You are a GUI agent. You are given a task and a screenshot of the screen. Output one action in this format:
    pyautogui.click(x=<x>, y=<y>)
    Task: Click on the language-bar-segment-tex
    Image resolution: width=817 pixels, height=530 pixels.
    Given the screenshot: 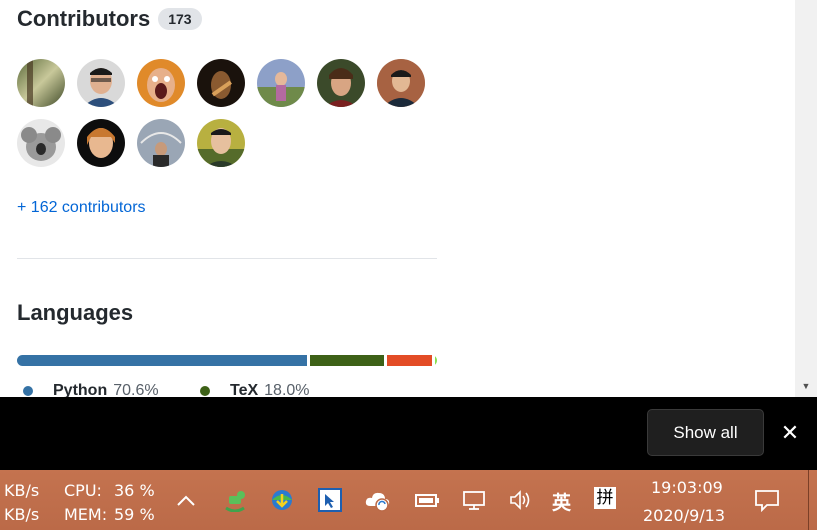 What is the action you would take?
    pyautogui.click(x=347, y=360)
    